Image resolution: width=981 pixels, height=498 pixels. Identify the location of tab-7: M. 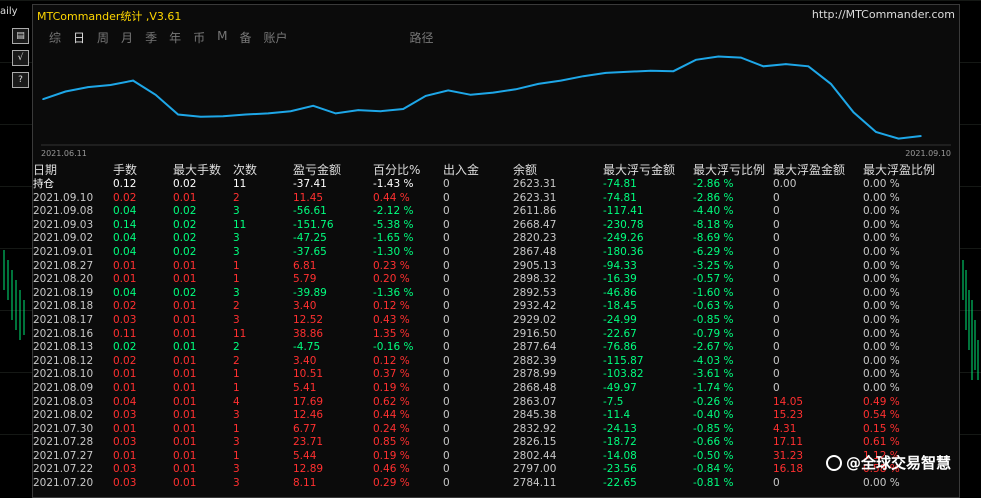
(222, 37).